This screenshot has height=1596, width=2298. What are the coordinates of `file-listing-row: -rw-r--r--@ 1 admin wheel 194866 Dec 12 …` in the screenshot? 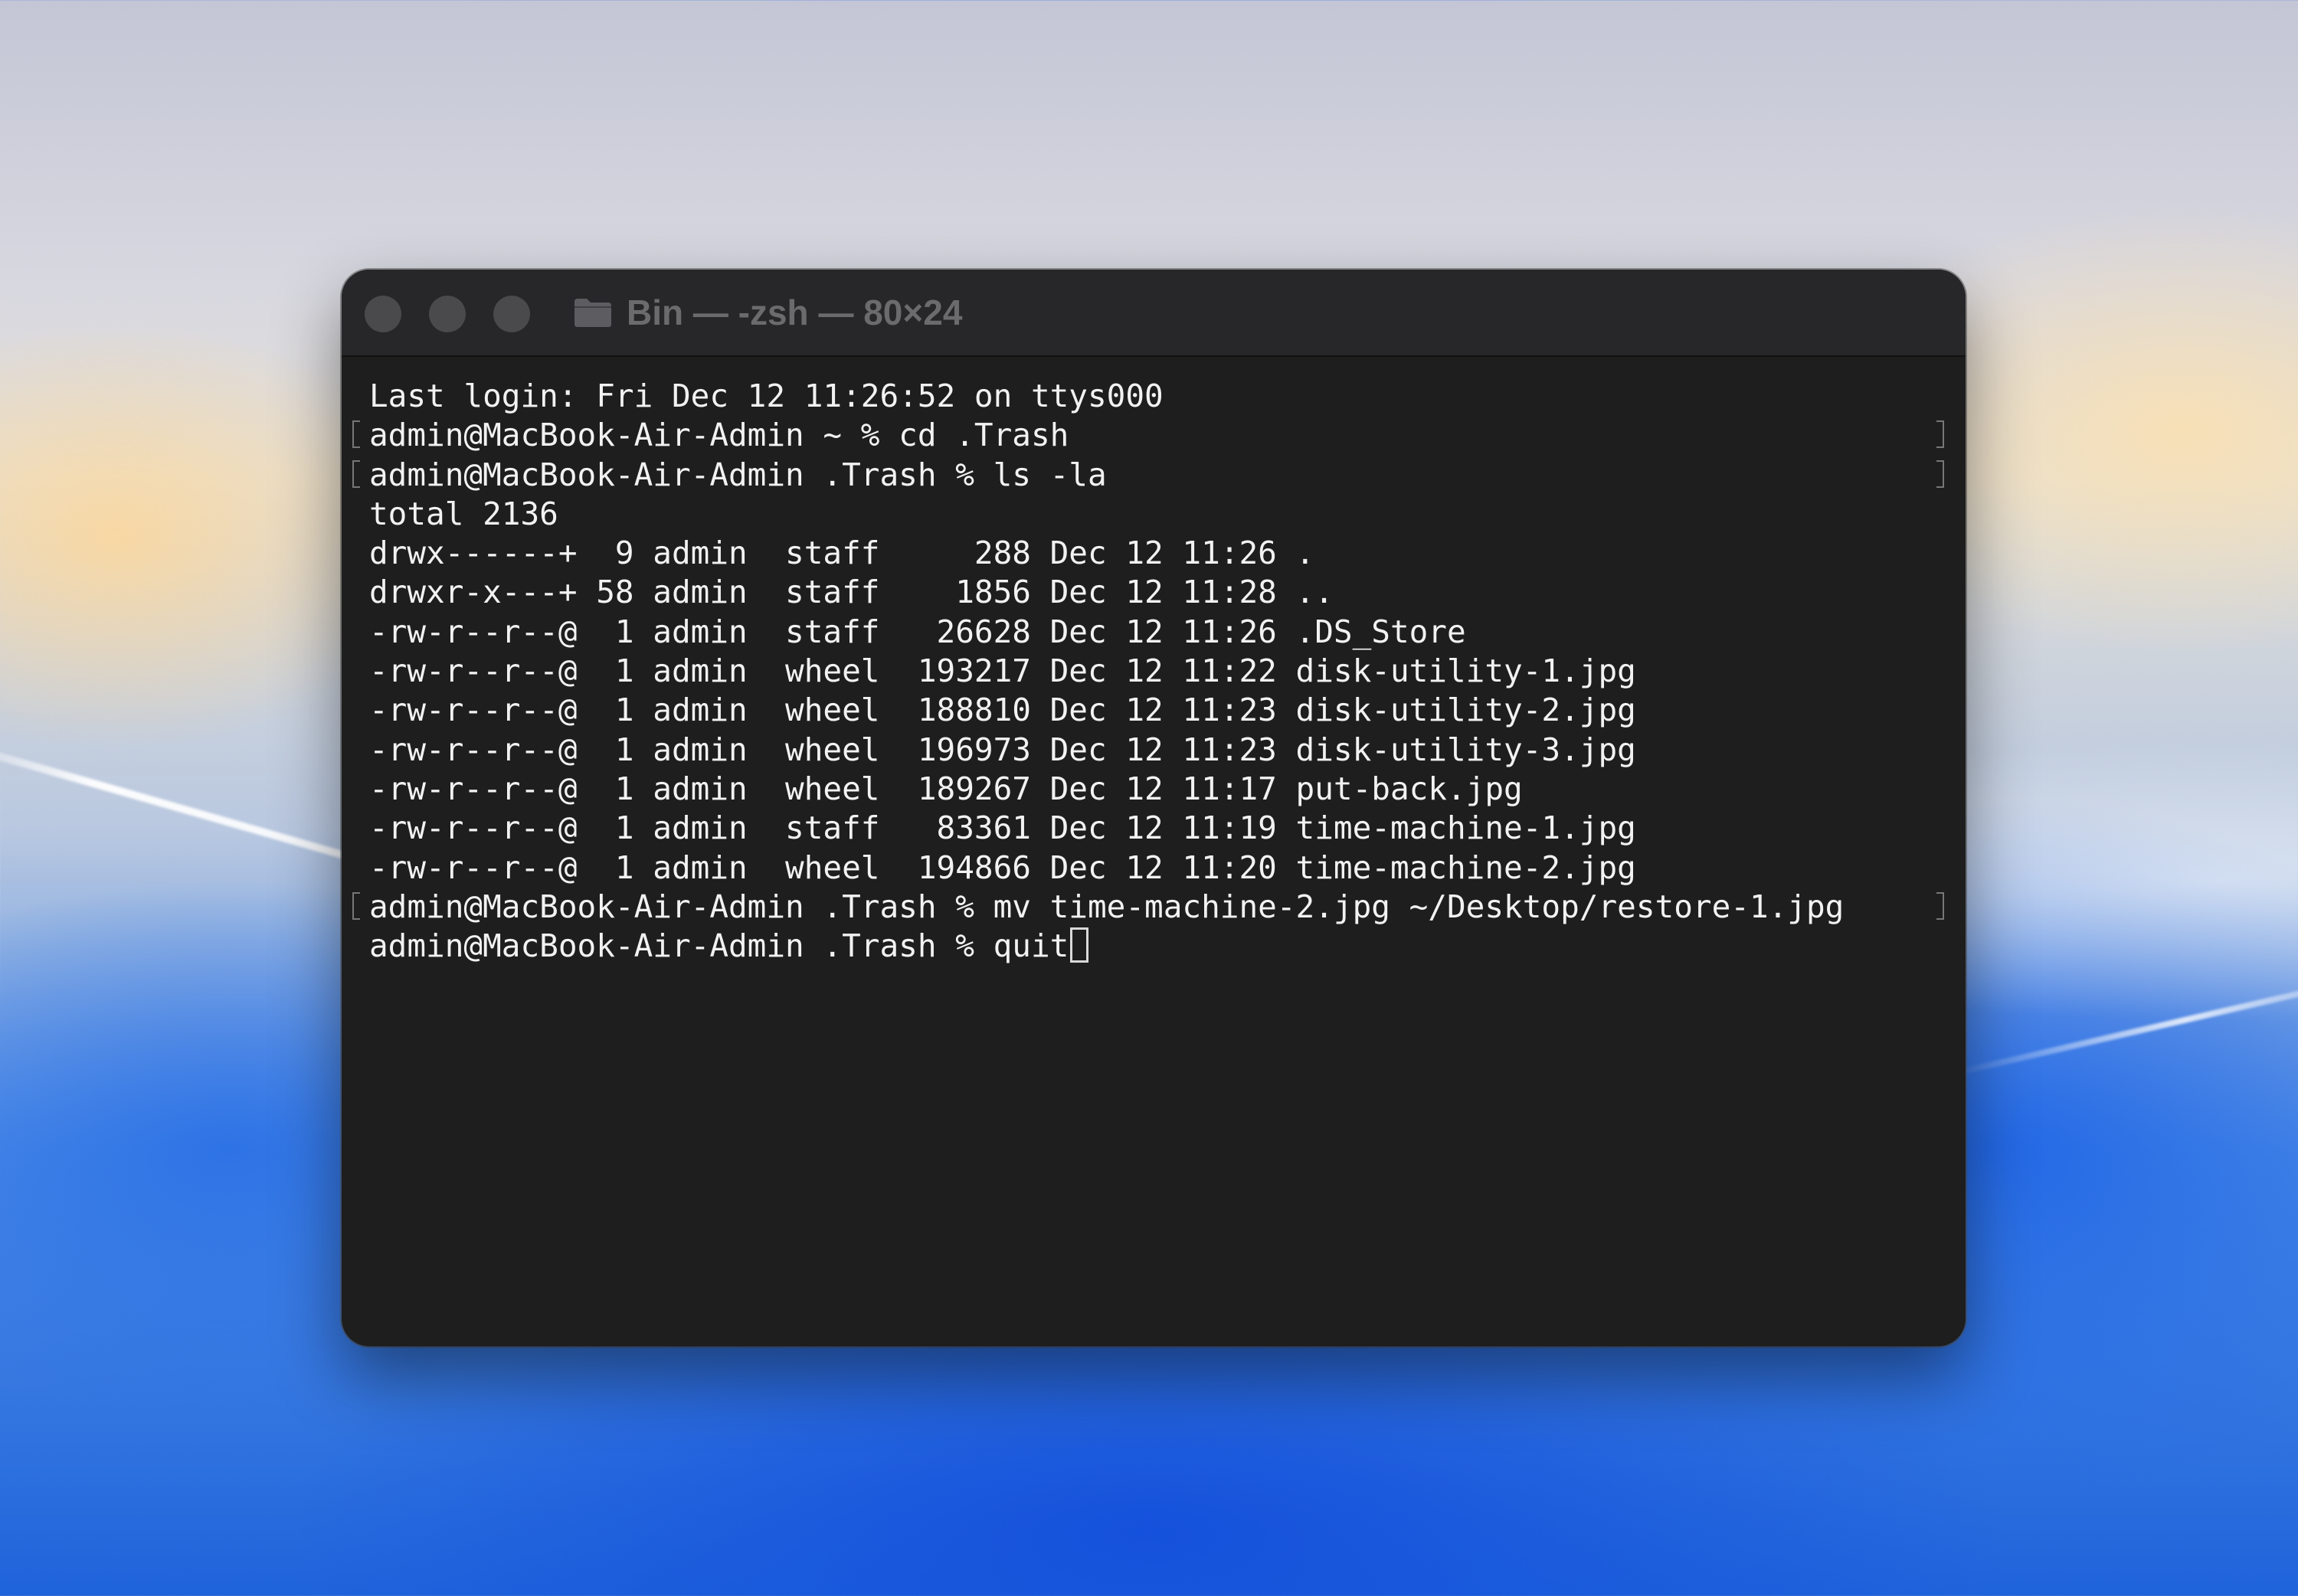 It's located at (1003, 867).